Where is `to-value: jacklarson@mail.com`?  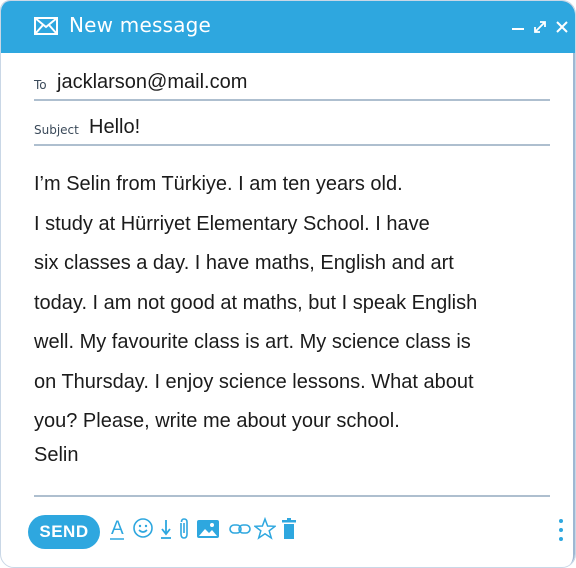
to-value: jacklarson@mail.com is located at coordinates (152, 82).